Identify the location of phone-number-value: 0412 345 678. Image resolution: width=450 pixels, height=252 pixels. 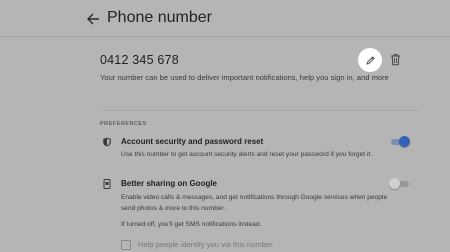
(139, 60).